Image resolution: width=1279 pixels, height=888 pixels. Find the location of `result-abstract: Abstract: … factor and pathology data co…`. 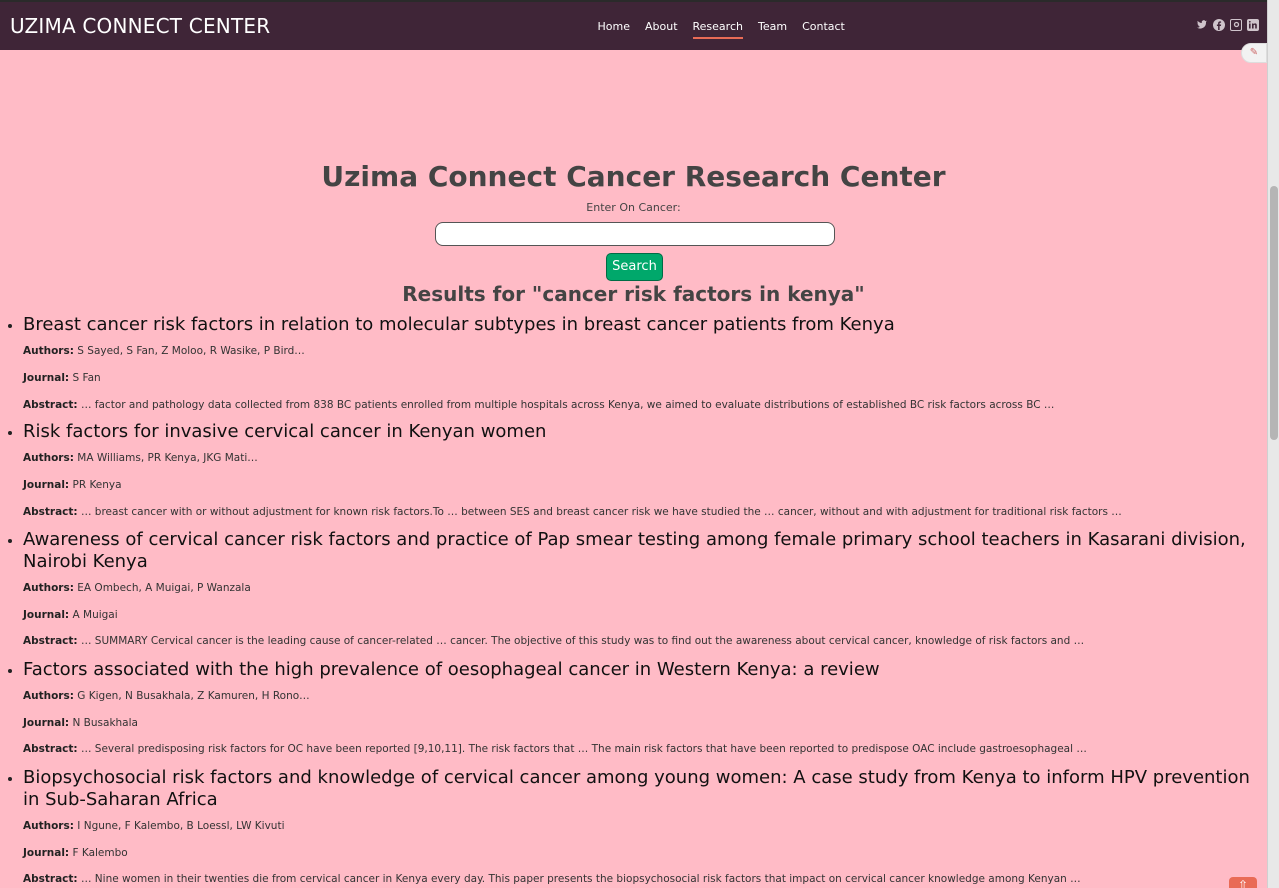

result-abstract: Abstract: … factor and pathology data co… is located at coordinates (538, 405).